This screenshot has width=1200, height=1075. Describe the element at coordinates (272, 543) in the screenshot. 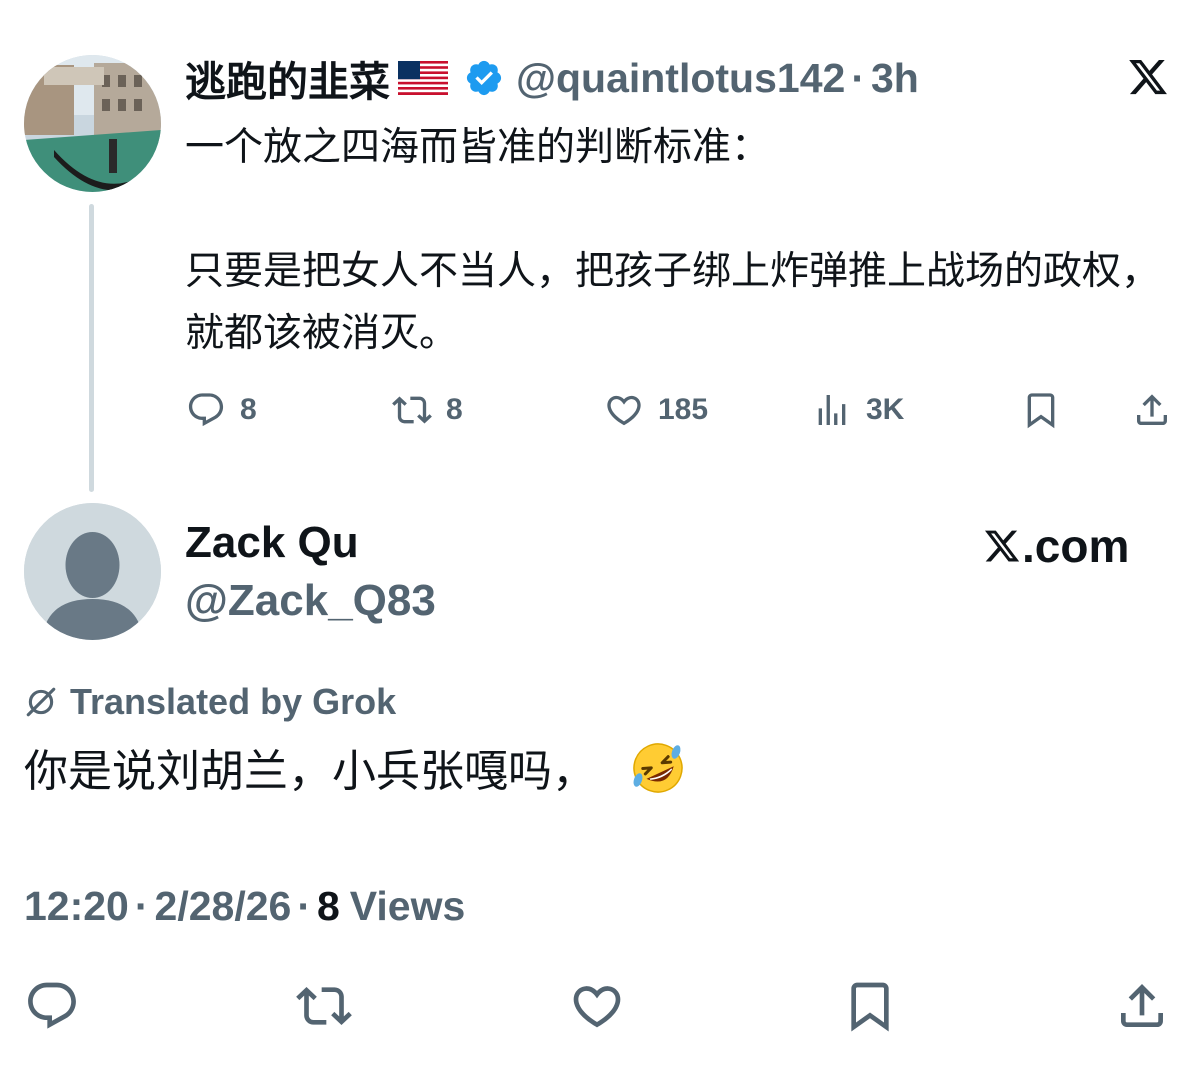

I see `reply-author-name: Zack Qu` at that location.